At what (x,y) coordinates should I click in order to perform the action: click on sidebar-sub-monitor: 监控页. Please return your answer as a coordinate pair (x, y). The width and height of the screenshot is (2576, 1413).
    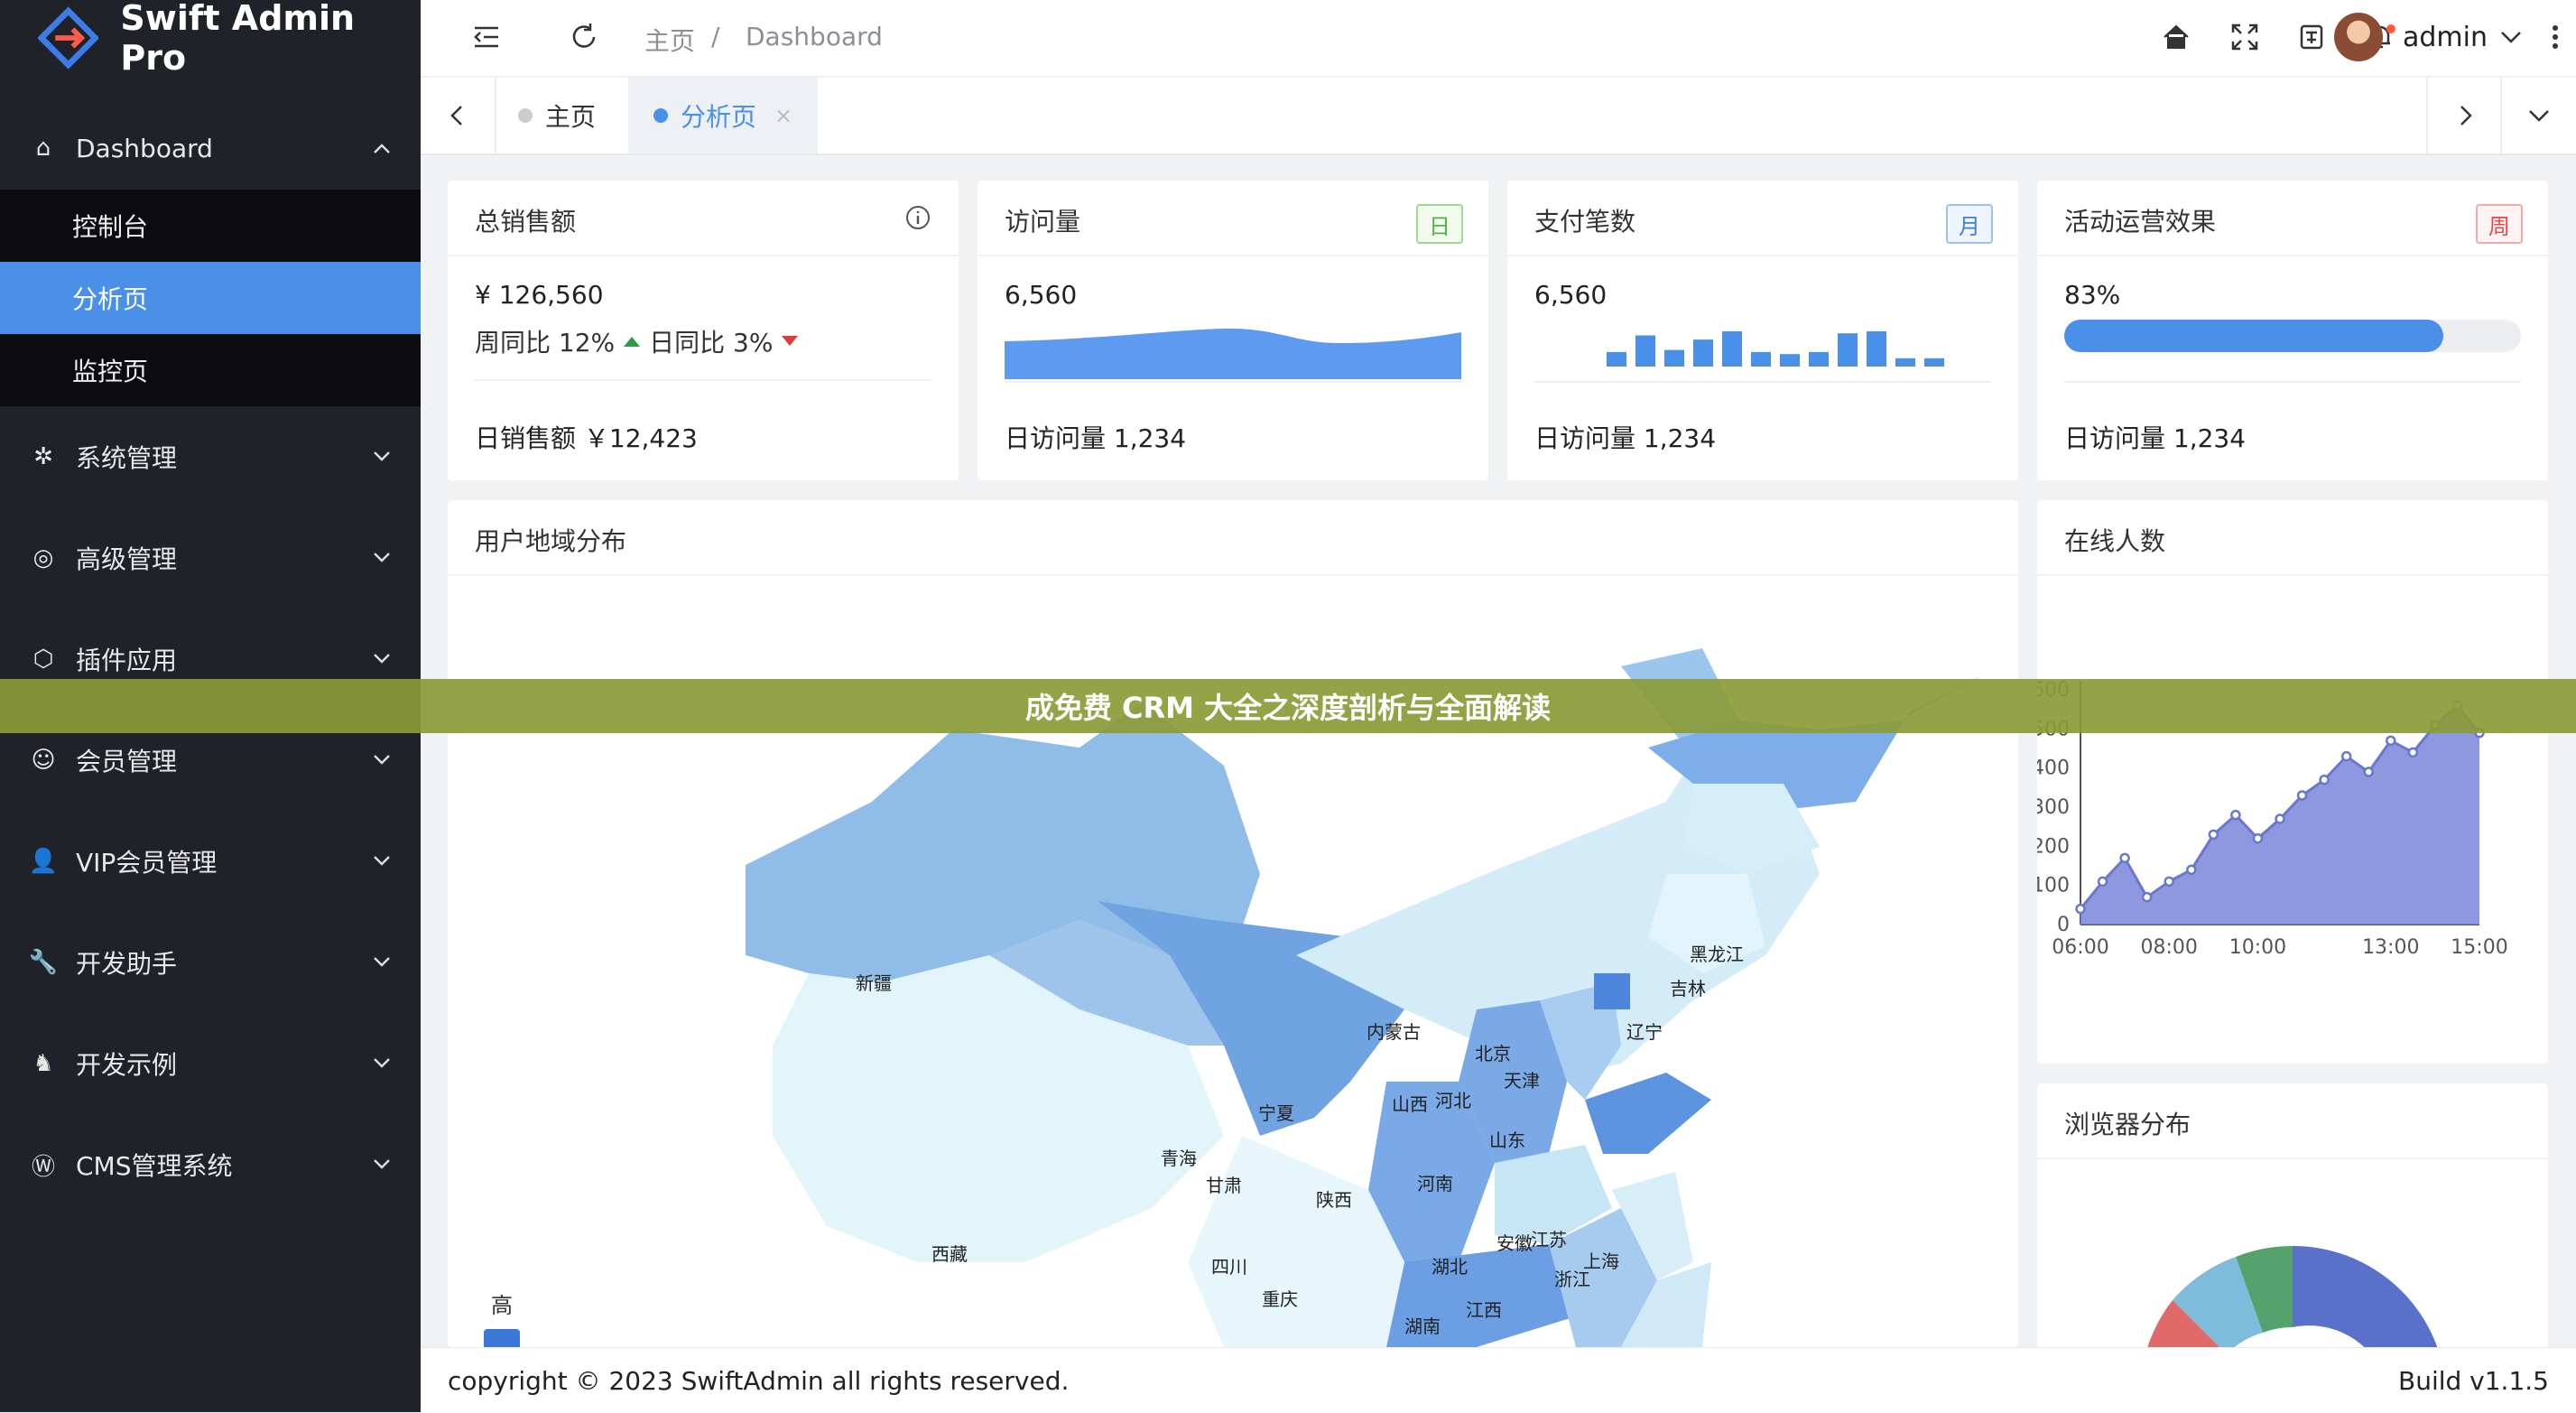
    Looking at the image, I should click on (210, 370).